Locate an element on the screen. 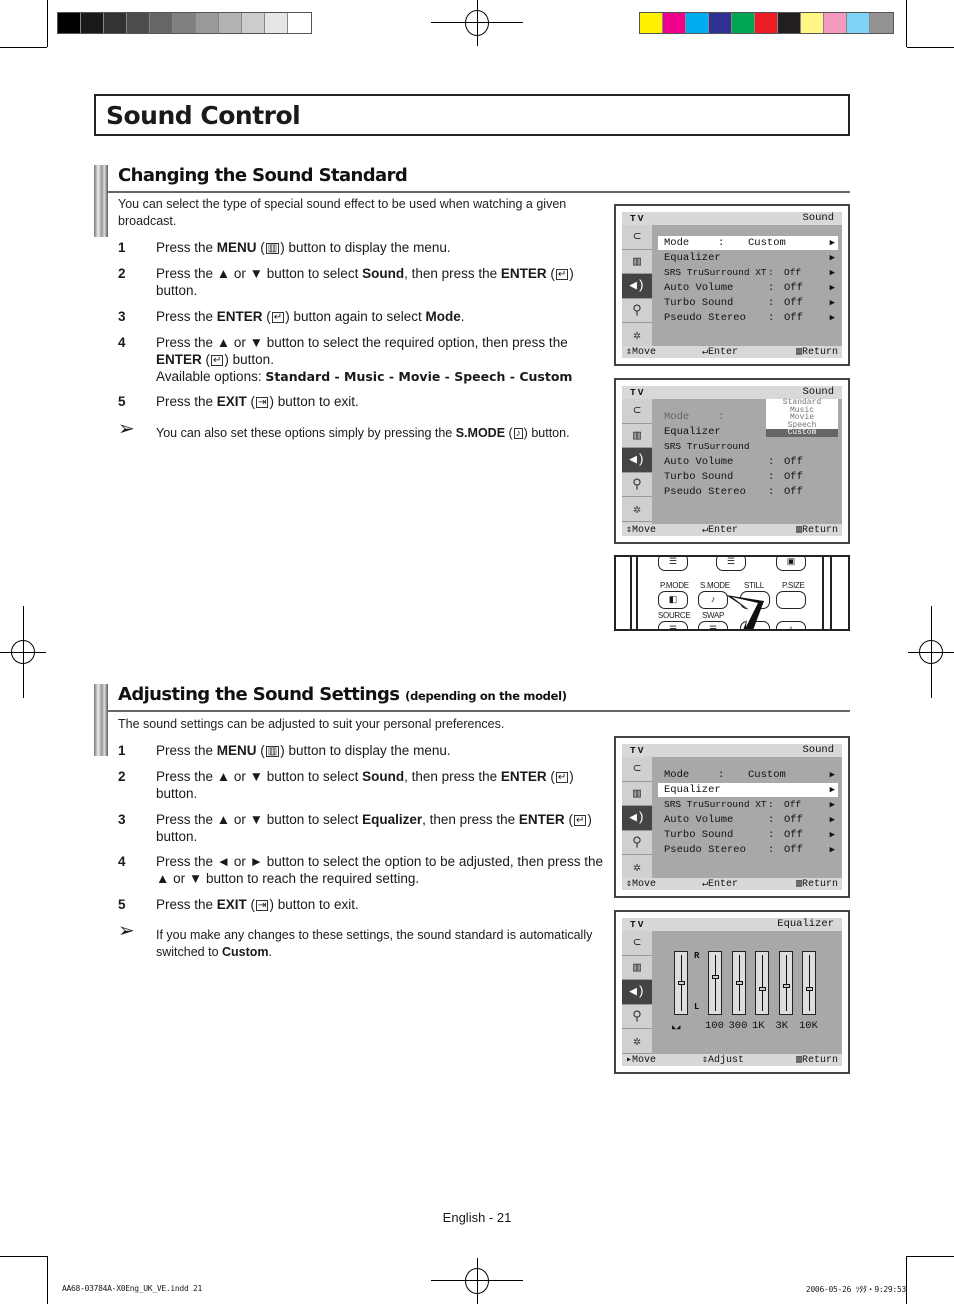 This screenshot has width=954, height=1304. osd-footer: ▸Move ⇕Adjust ▥Return is located at coordinates (732, 1060).